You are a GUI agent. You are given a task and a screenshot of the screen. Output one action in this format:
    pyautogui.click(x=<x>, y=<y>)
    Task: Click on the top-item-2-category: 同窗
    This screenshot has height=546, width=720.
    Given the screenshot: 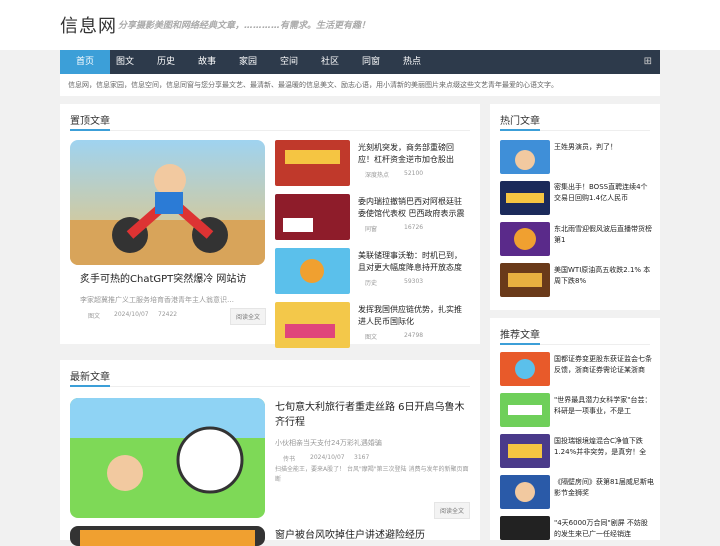 What is the action you would take?
    pyautogui.click(x=371, y=228)
    